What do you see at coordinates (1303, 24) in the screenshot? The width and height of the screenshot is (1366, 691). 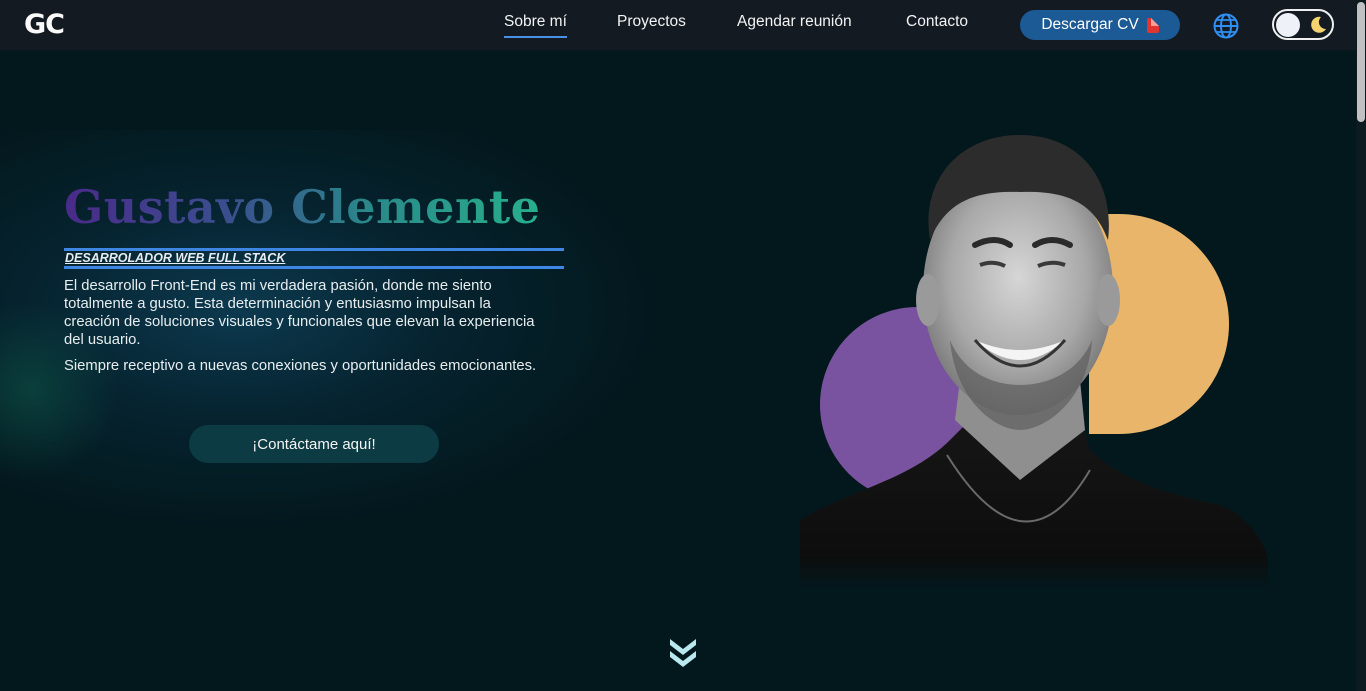 I see `theme-toggle` at bounding box center [1303, 24].